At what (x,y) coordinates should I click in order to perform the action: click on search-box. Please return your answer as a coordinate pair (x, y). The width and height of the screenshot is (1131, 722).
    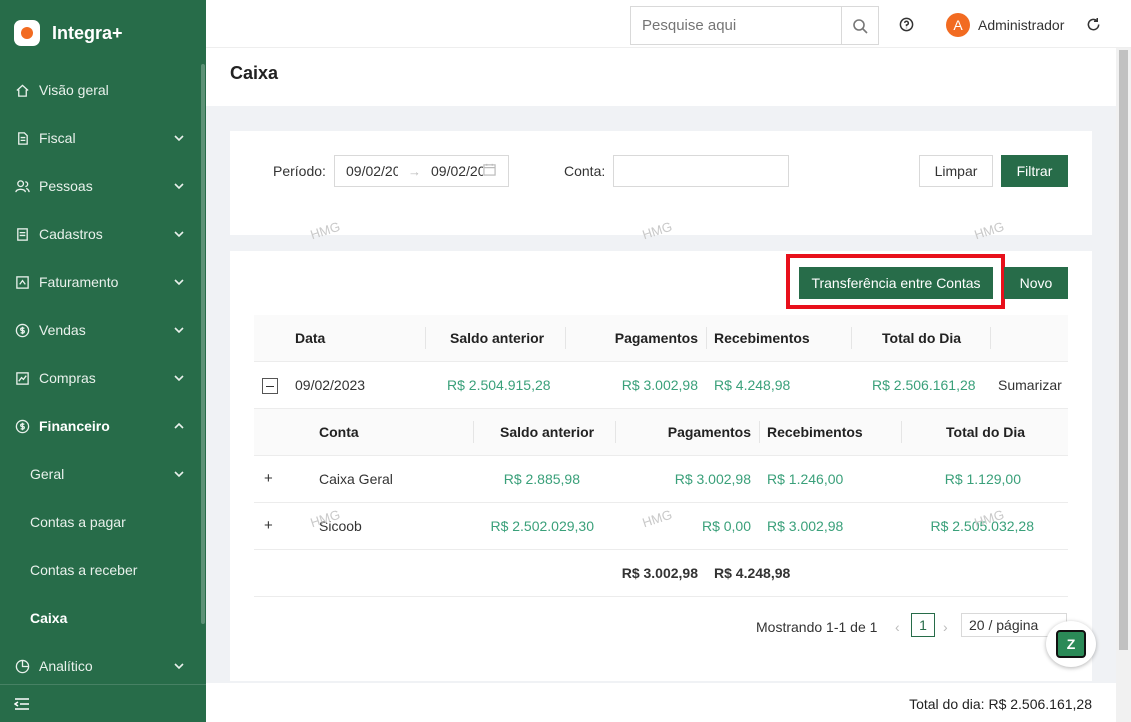
    Looking at the image, I should click on (754, 25).